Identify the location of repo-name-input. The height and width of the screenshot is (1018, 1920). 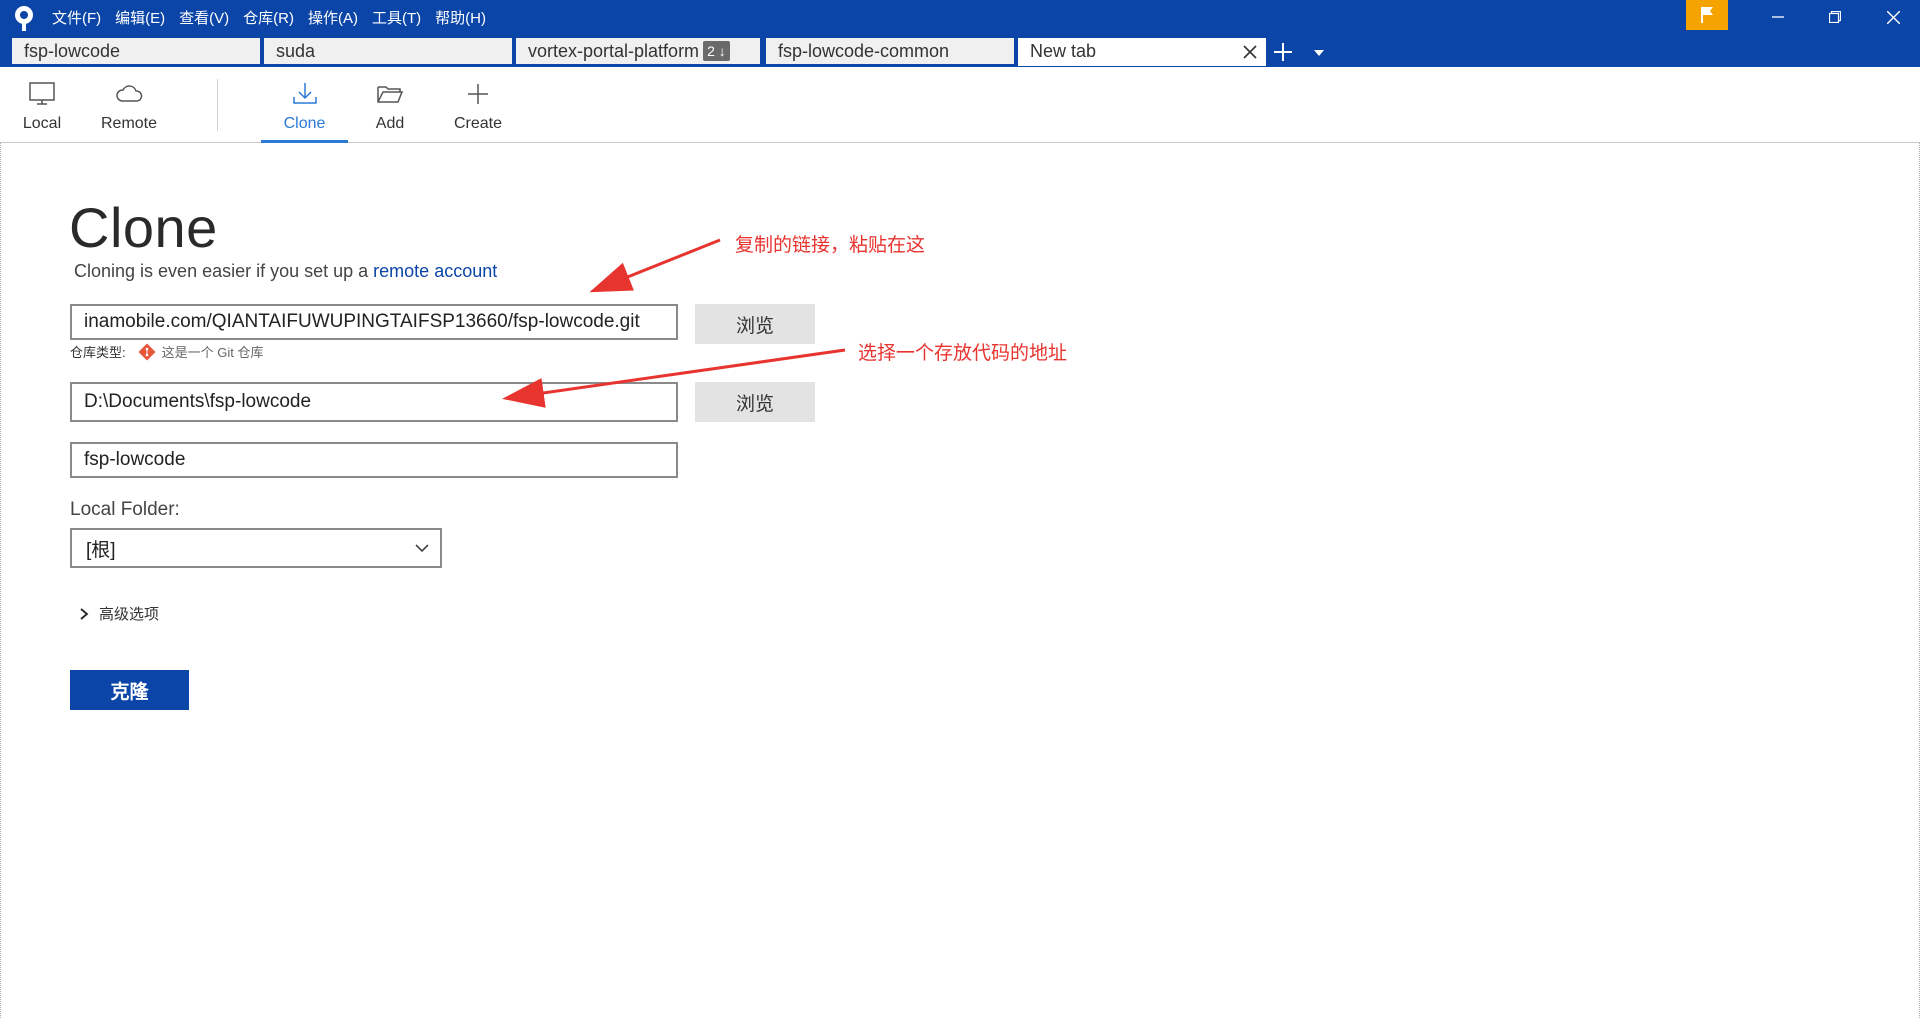
(374, 460).